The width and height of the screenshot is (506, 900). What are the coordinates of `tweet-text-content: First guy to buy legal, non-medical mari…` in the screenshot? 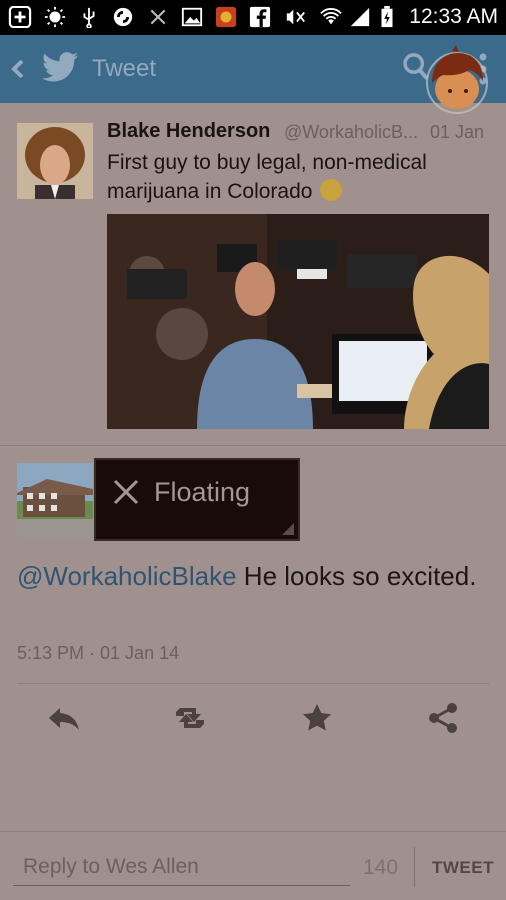 It's located at (267, 177).